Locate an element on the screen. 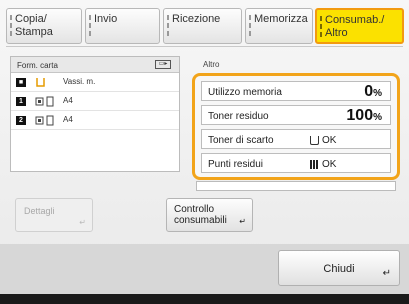 Image resolution: width=409 pixels, height=304 pixels. paper-row-tray-2: 2 A4 is located at coordinates (95, 120).